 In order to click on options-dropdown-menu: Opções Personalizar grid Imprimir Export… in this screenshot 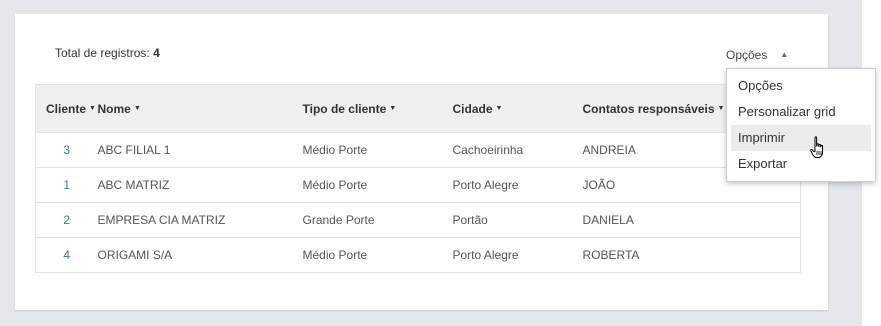, I will do `click(801, 125)`.